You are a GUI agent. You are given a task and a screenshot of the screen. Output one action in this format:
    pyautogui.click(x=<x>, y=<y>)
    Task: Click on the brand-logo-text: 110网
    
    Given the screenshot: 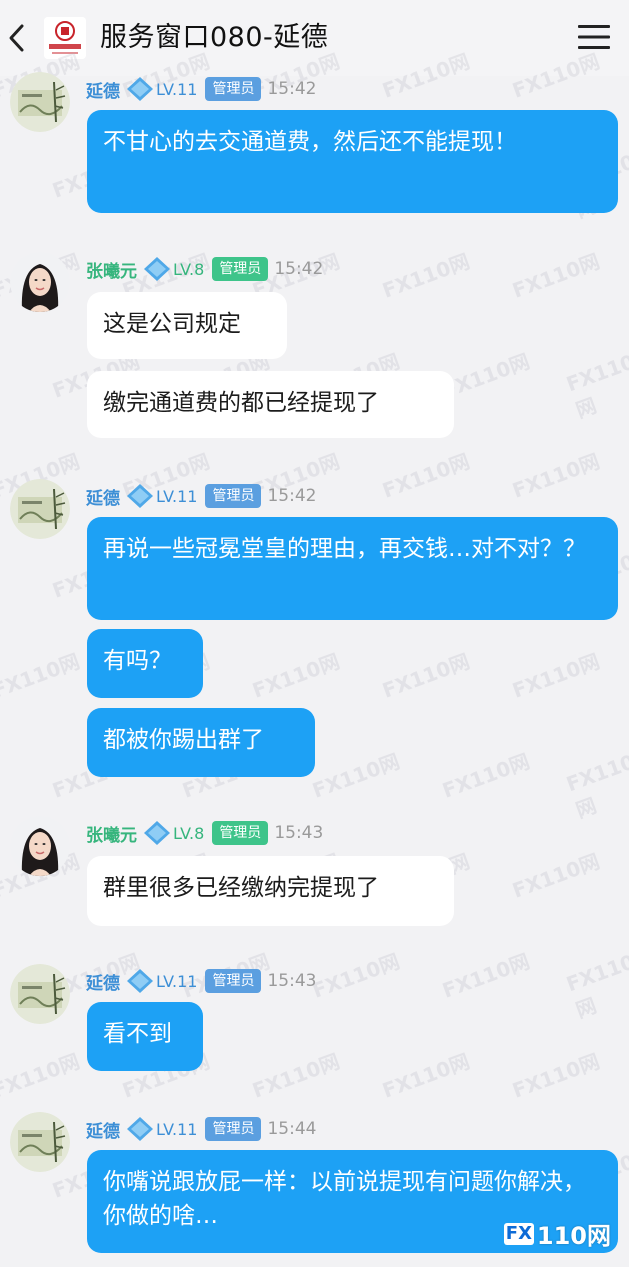 What is the action you would take?
    pyautogui.click(x=573, y=1236)
    